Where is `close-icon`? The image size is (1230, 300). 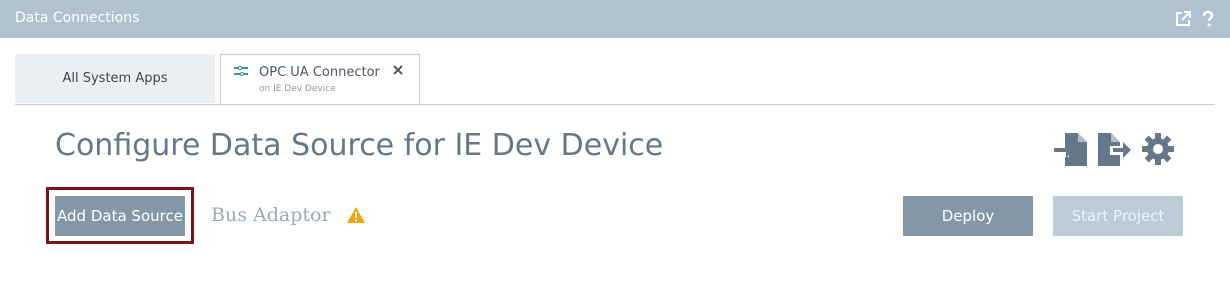
close-icon is located at coordinates (398, 70).